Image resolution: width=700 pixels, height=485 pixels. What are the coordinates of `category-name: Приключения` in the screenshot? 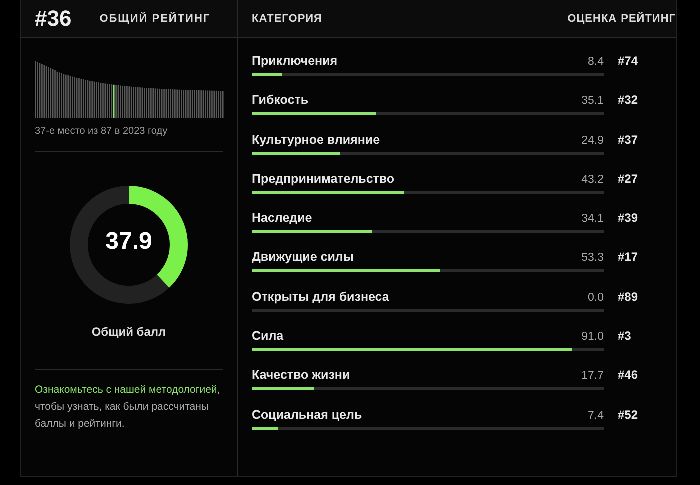 It's located at (295, 61).